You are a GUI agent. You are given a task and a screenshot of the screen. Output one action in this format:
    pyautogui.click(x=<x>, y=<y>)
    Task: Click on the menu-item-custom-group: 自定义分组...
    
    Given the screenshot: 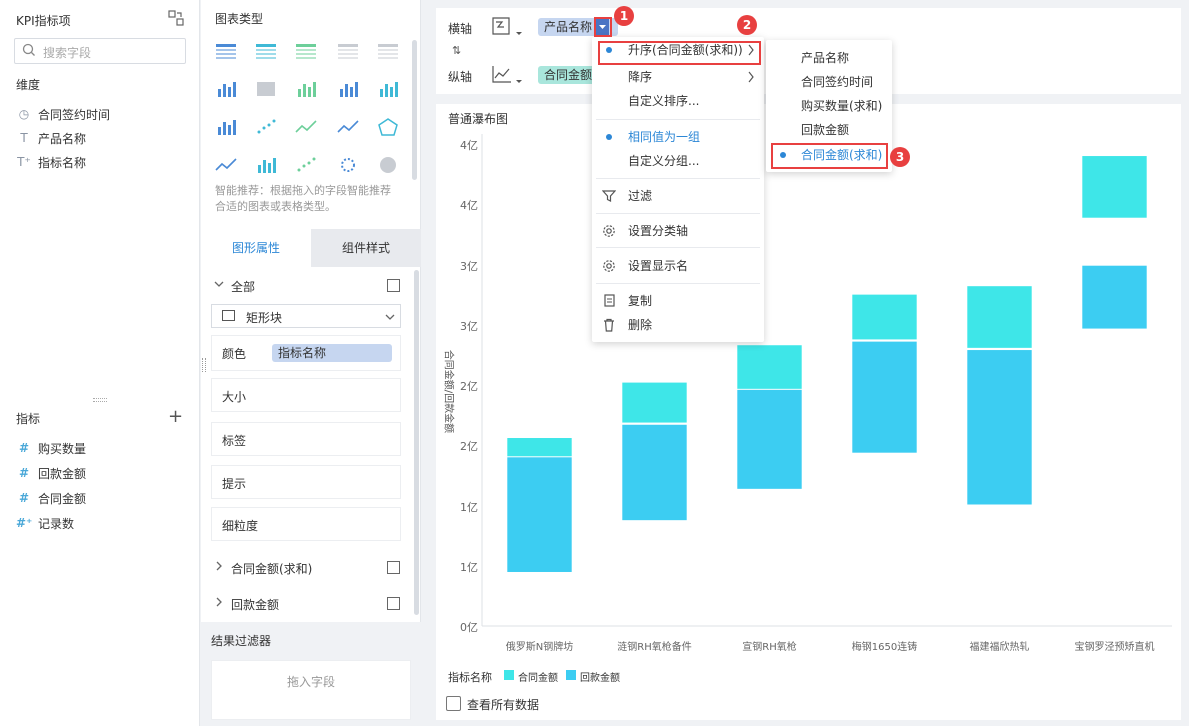 What is the action you would take?
    pyautogui.click(x=663, y=161)
    